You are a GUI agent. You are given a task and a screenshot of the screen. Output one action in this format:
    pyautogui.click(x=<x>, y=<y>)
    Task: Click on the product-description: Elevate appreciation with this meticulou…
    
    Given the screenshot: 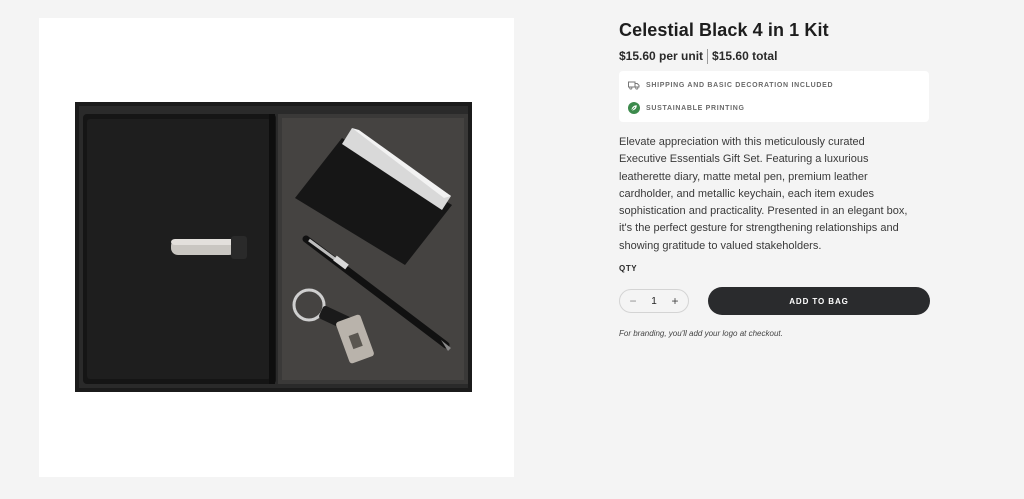 What is the action you would take?
    pyautogui.click(x=763, y=194)
    